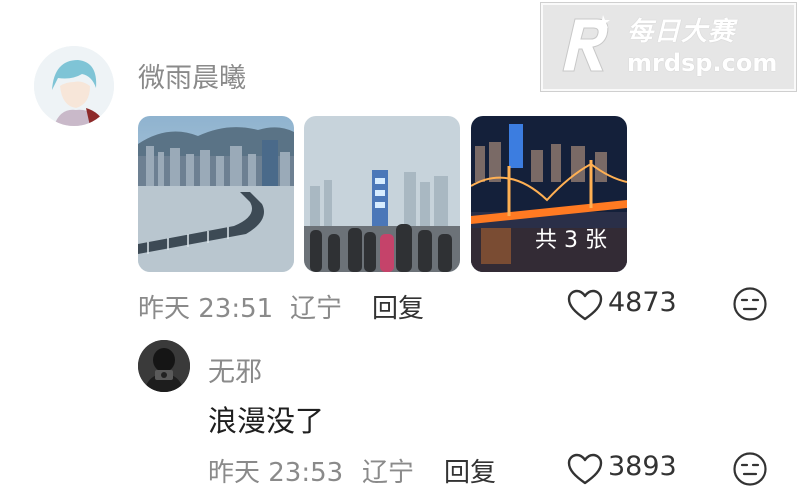 The image size is (800, 500). What do you see at coordinates (266, 421) in the screenshot?
I see `comment-text: 浪漫没了` at bounding box center [266, 421].